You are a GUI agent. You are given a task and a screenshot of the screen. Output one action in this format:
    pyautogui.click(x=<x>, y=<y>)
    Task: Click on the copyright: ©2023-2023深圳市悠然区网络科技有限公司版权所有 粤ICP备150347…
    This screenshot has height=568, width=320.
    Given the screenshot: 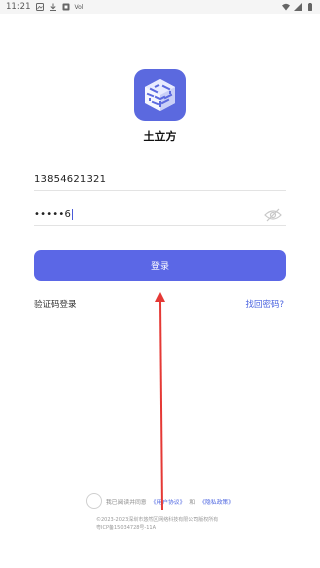 What is the action you would take?
    pyautogui.click(x=196, y=524)
    